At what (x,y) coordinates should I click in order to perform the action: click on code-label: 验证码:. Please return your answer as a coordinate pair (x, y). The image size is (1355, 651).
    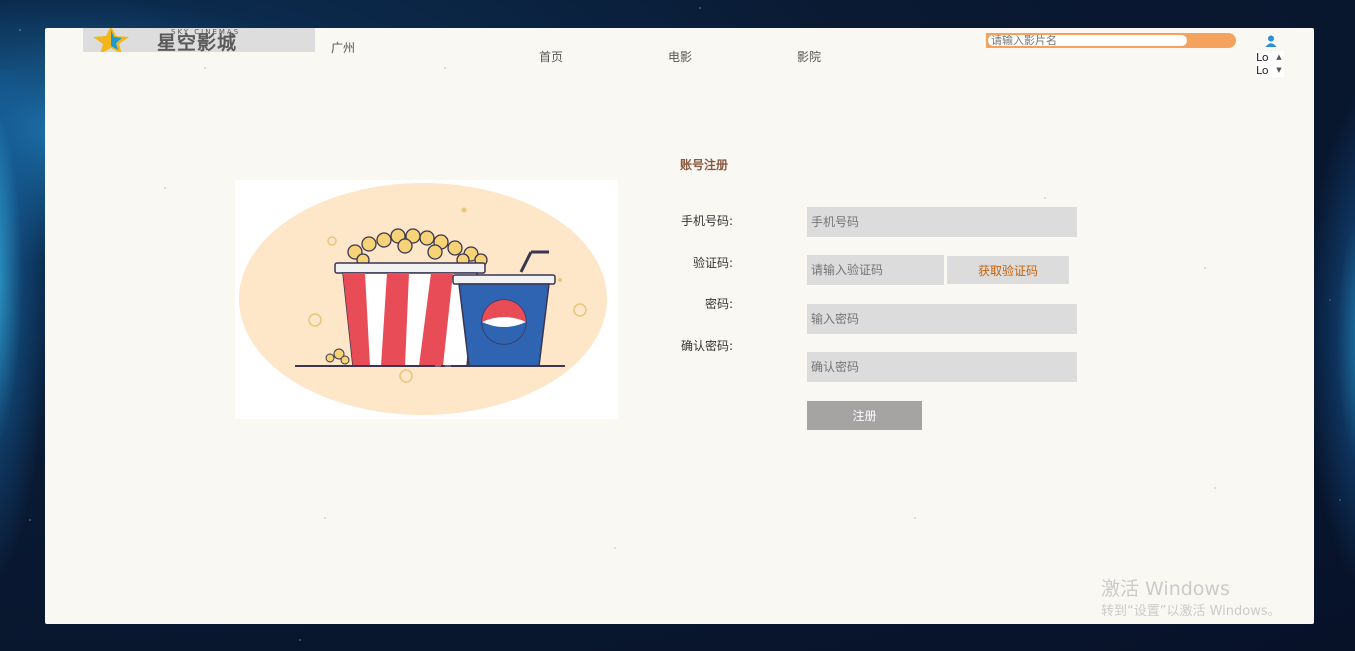
    Looking at the image, I should click on (712, 263).